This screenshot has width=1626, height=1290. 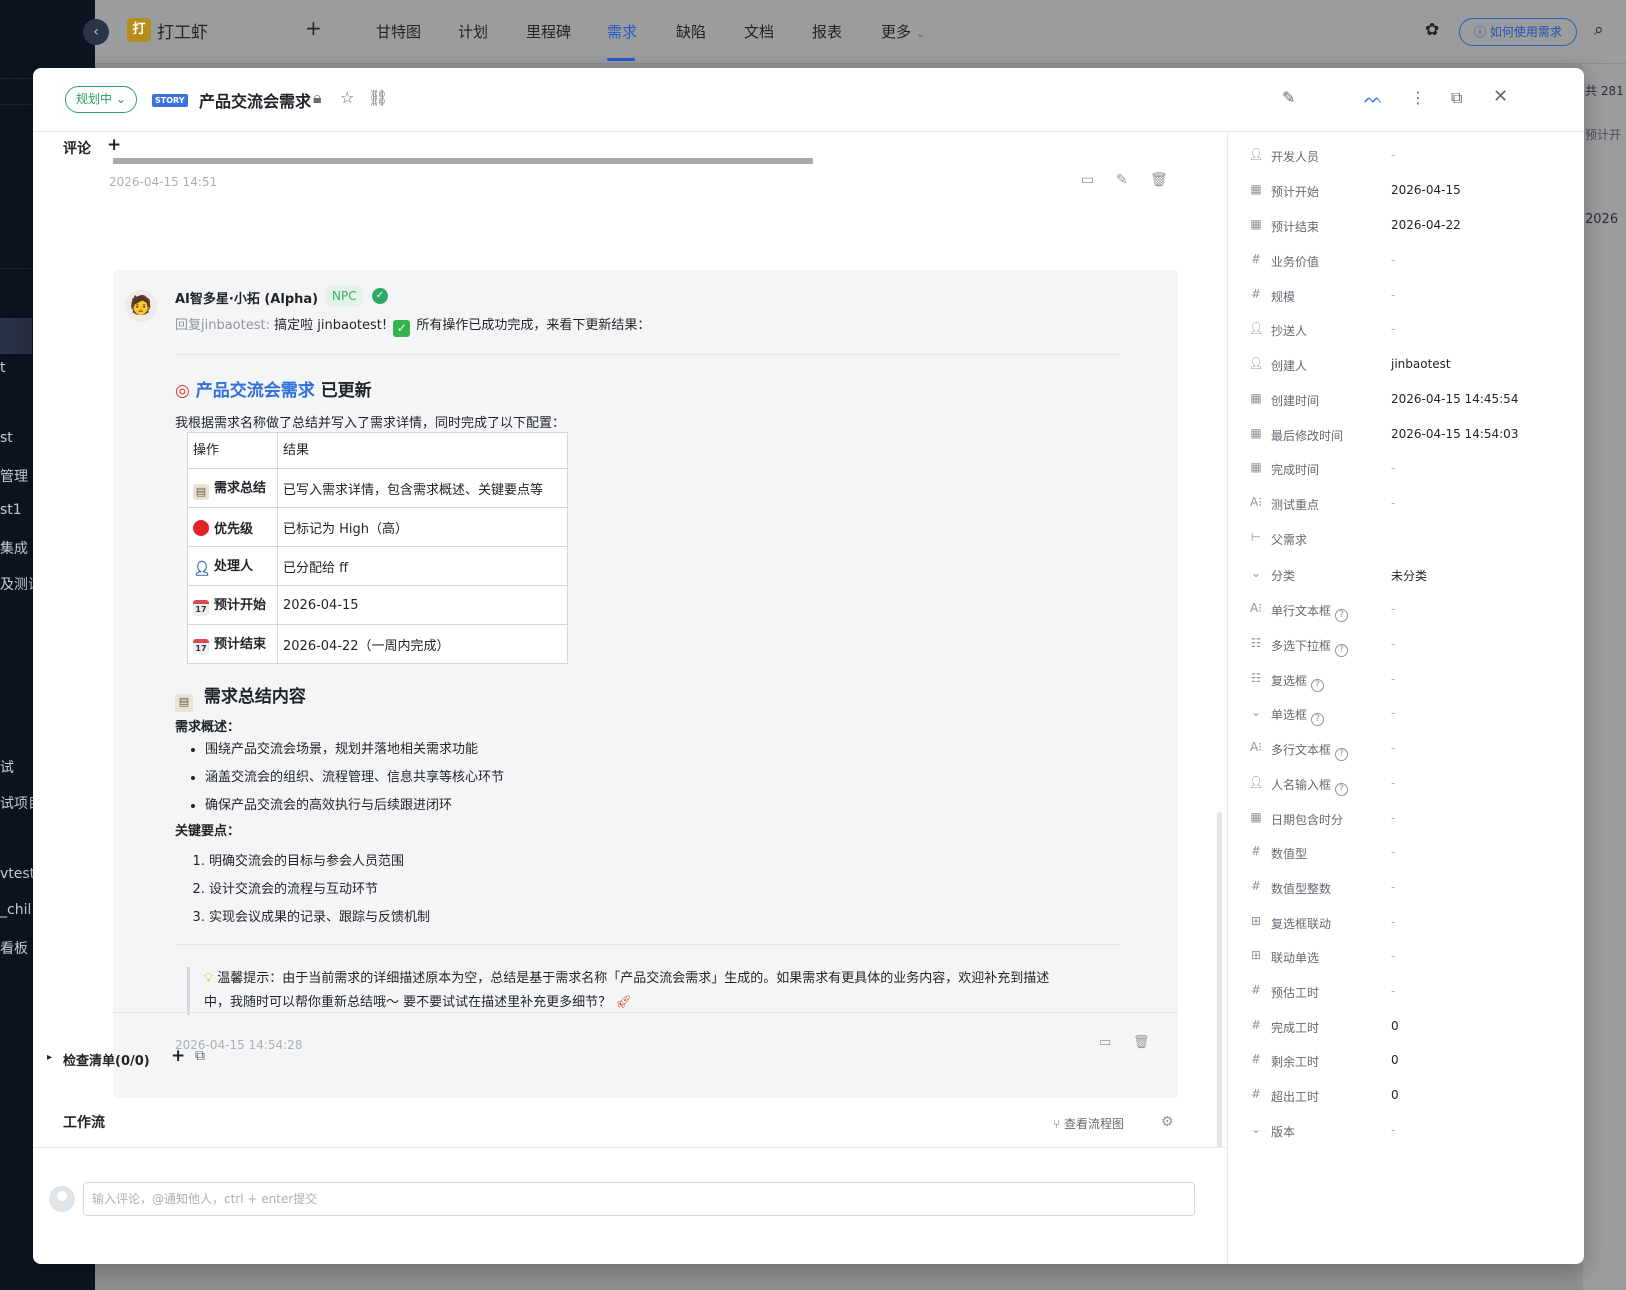 What do you see at coordinates (903, 31) in the screenshot?
I see `tab-more: 更多 ⌄` at bounding box center [903, 31].